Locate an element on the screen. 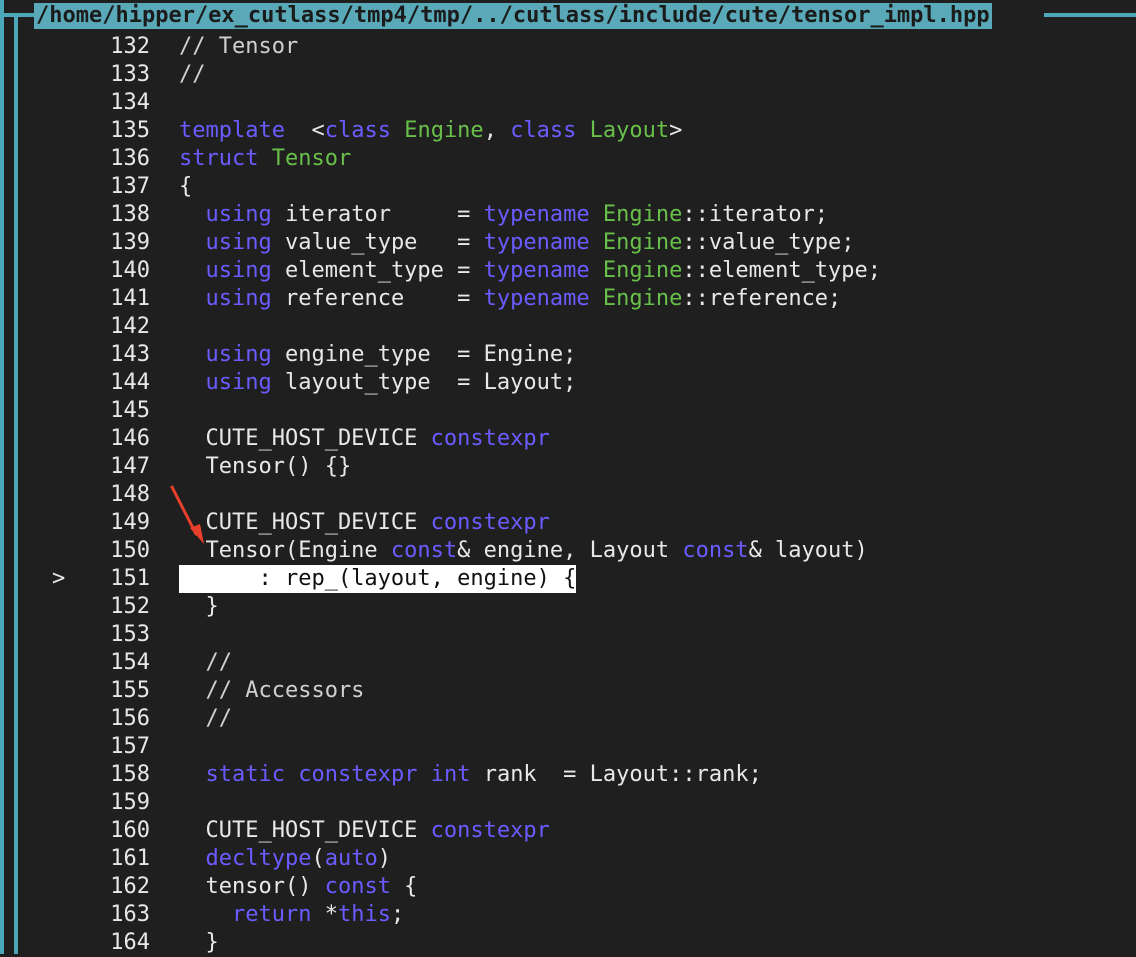  title-border-left is located at coordinates (19, 15).